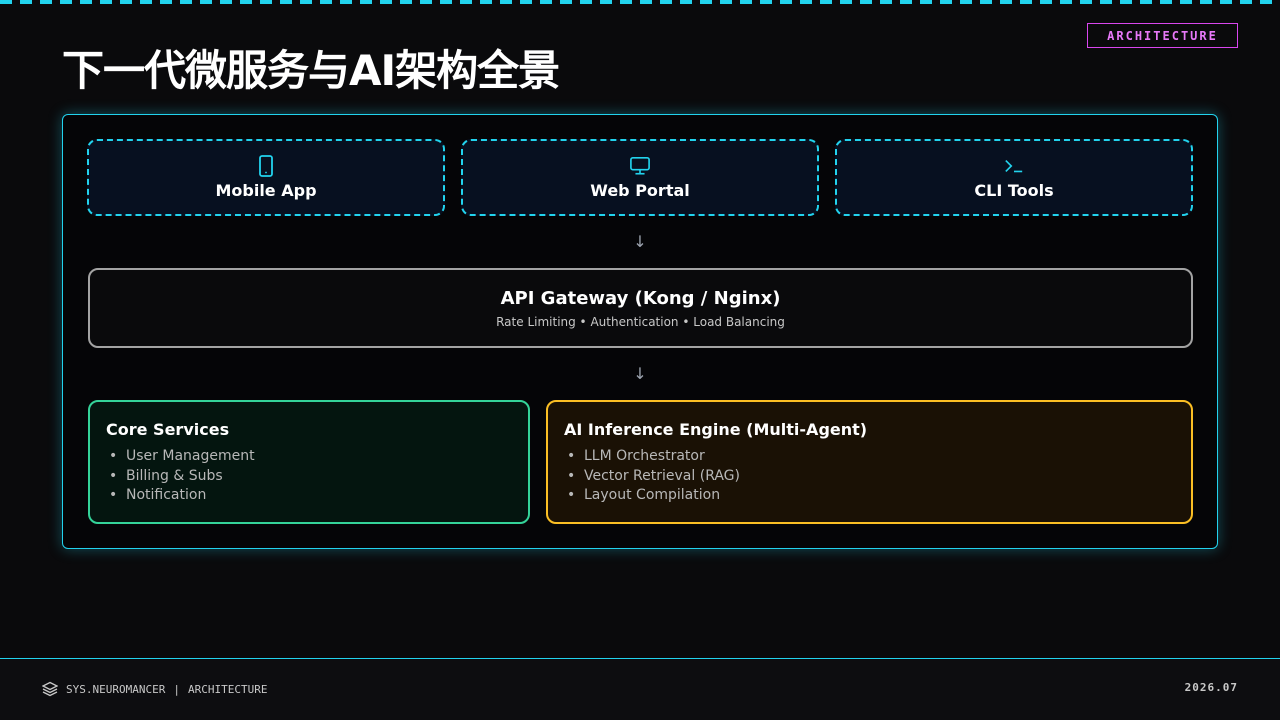 The image size is (1280, 720). I want to click on monitor-icon, so click(640, 166).